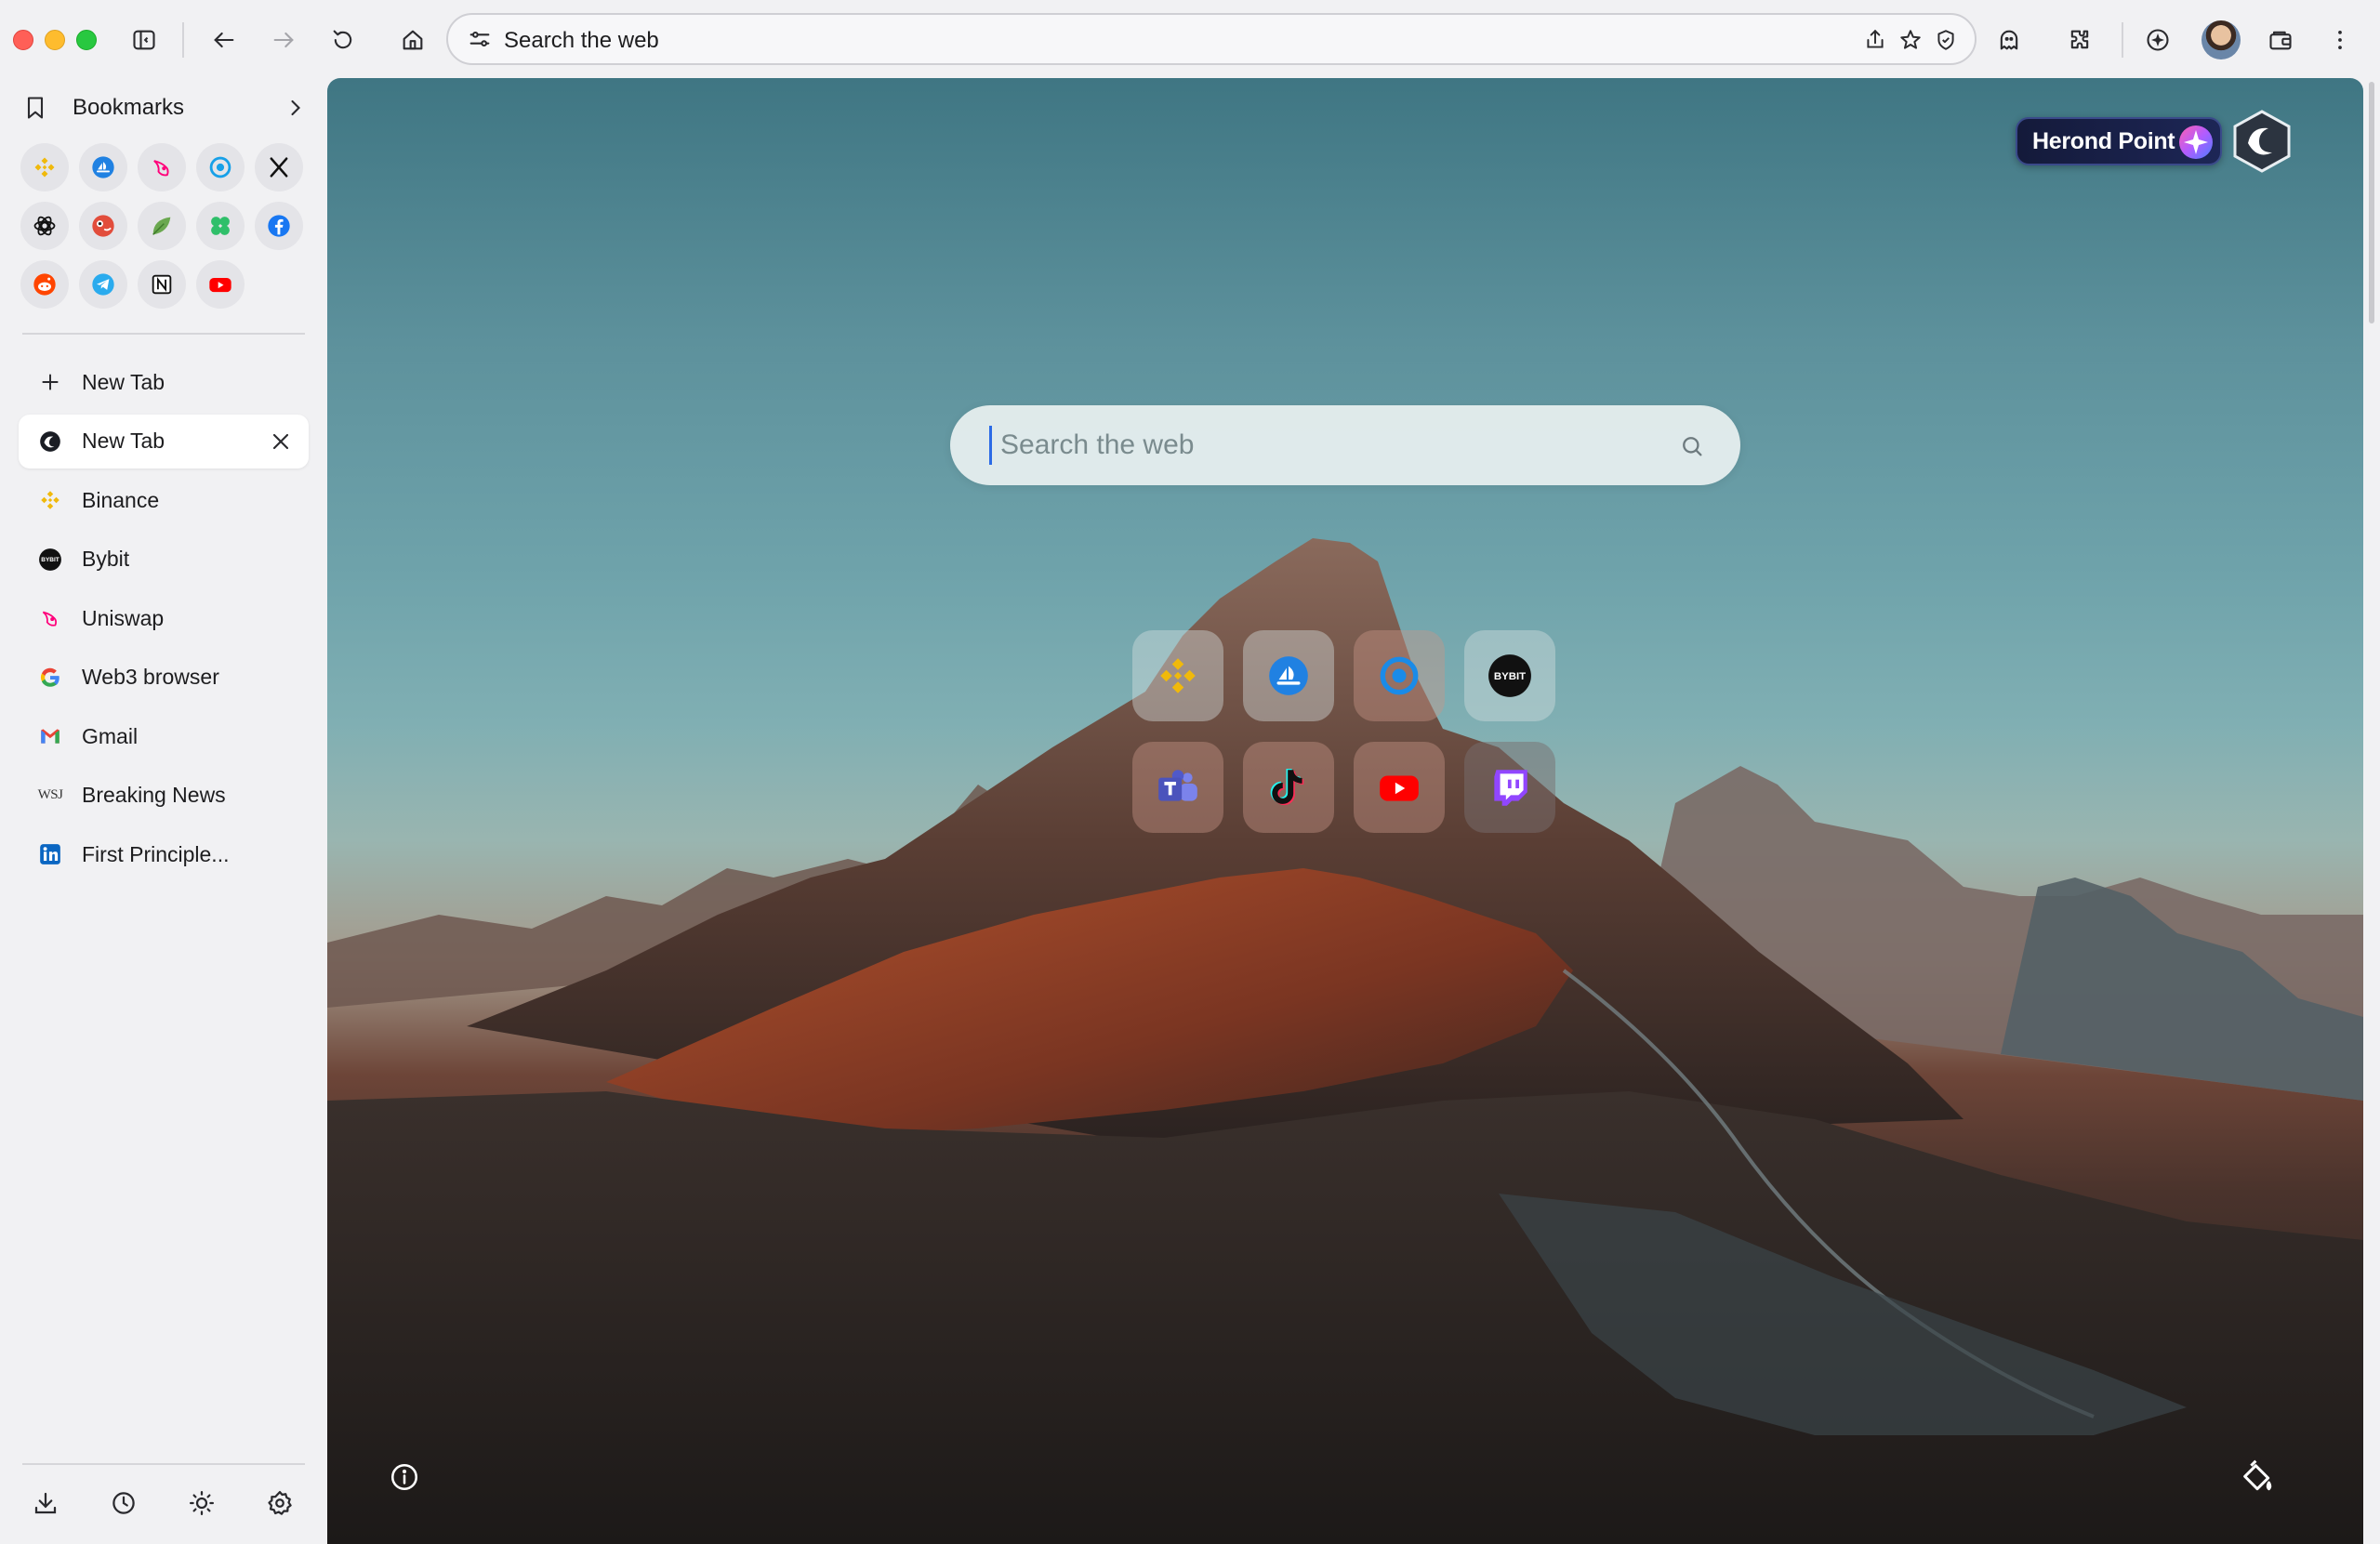 This screenshot has height=1544, width=2380. What do you see at coordinates (154, 795) in the screenshot?
I see `tab-label: Breaking News` at bounding box center [154, 795].